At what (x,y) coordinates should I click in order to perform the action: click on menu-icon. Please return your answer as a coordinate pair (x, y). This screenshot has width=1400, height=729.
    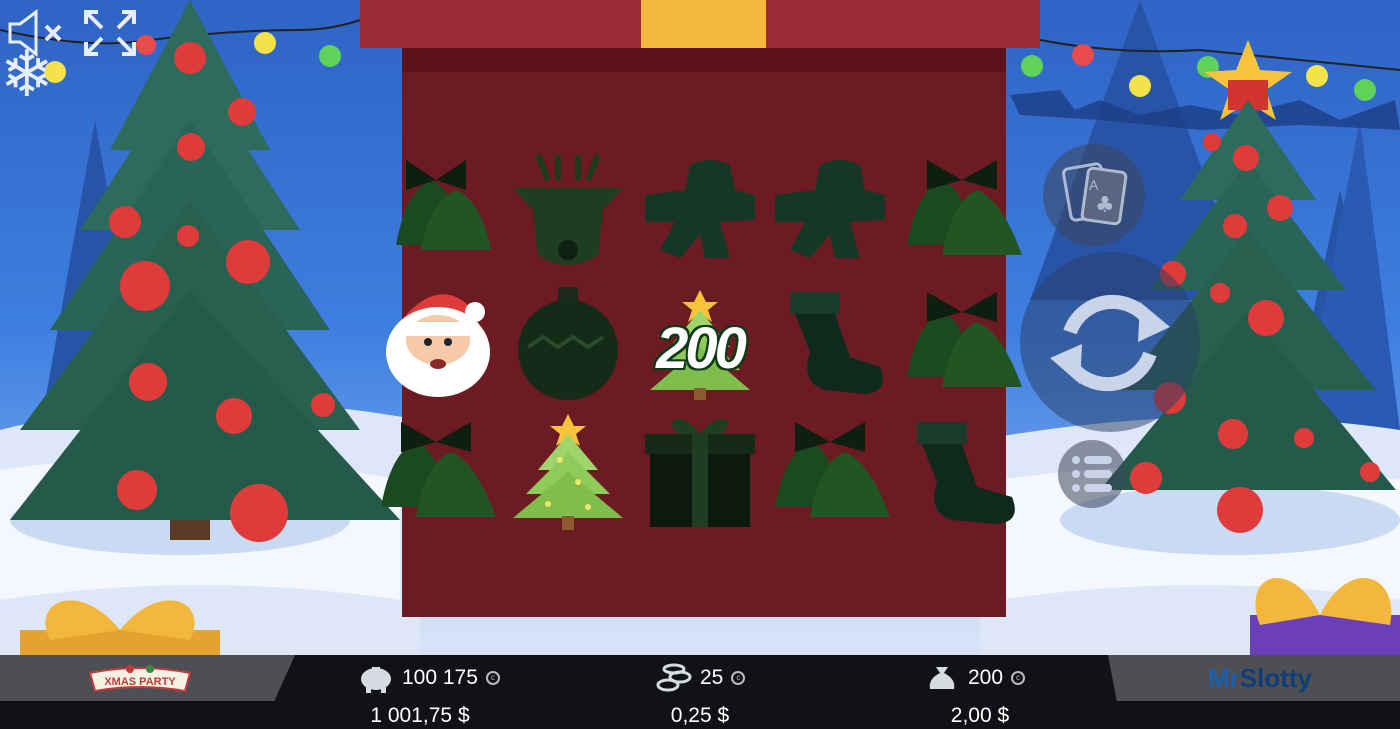
    Looking at the image, I should click on (1092, 474).